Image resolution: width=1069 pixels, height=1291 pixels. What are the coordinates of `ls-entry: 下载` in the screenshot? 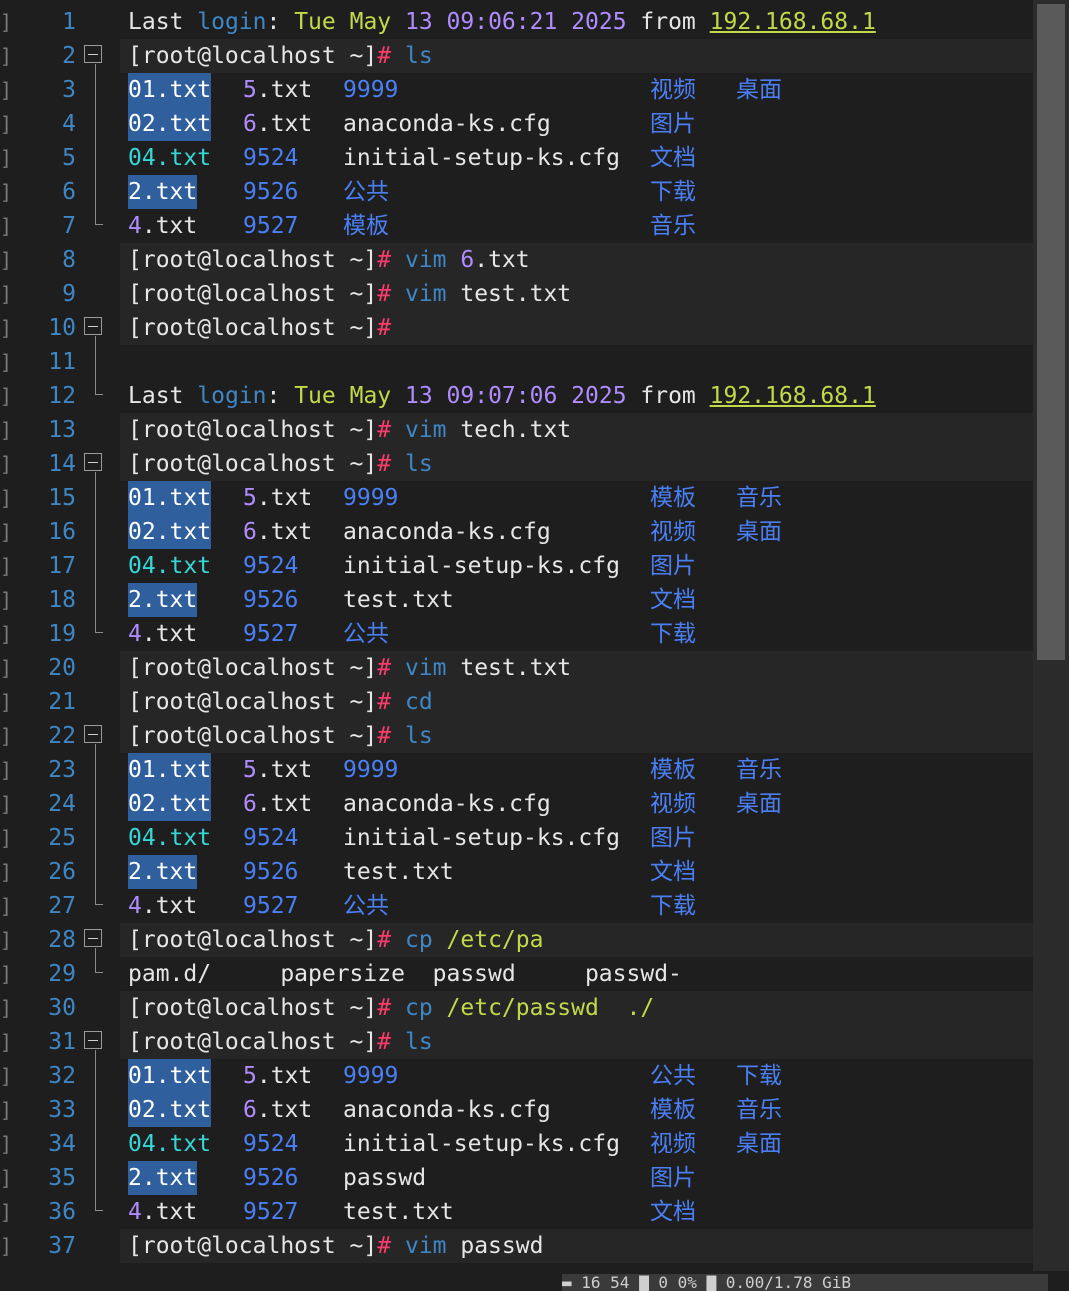 It's located at (673, 634).